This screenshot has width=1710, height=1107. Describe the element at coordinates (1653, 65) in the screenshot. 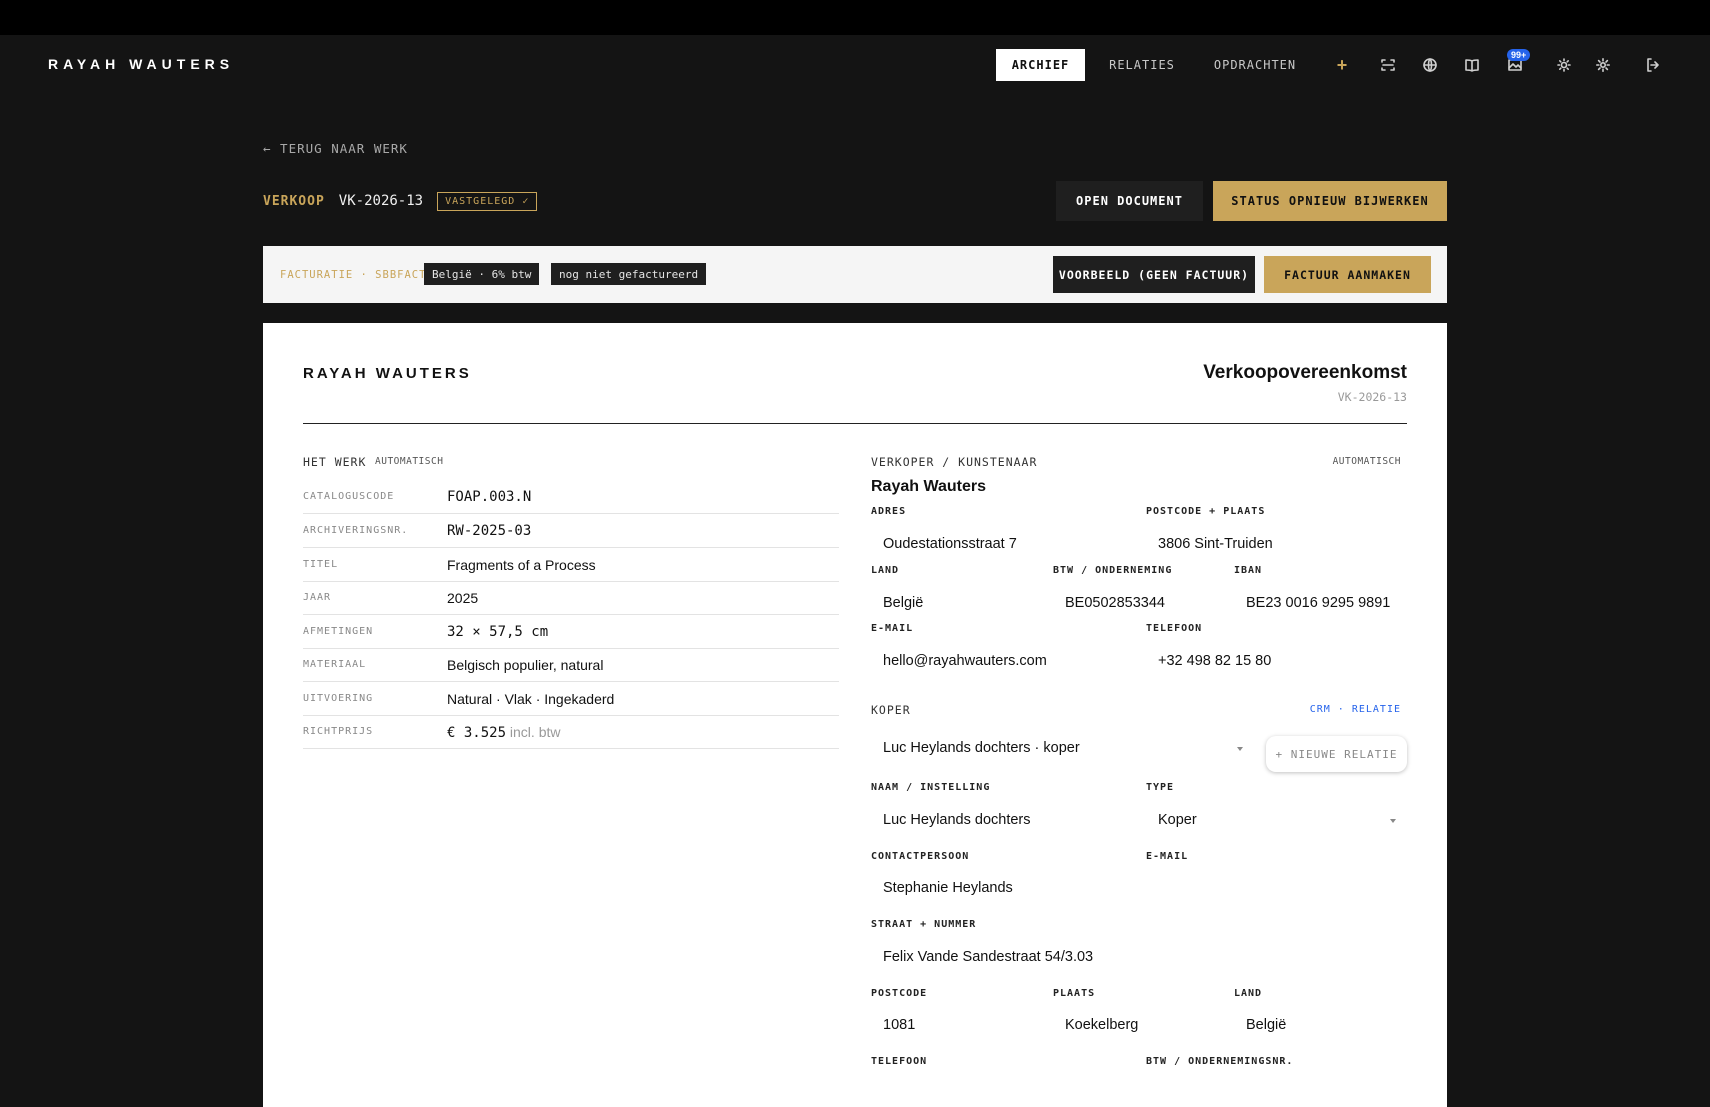

I see `logout-icon` at that location.